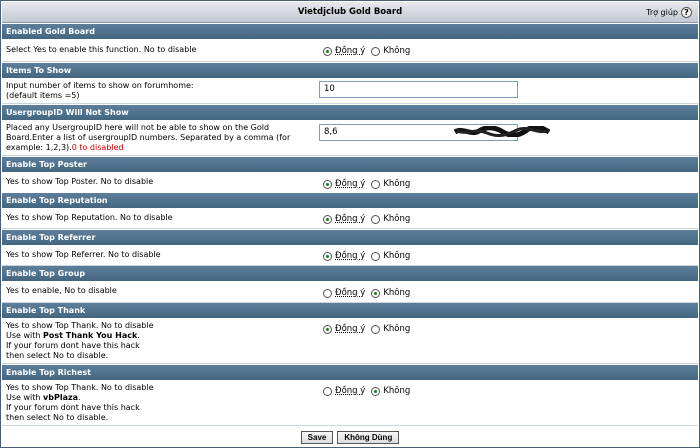 The image size is (700, 448). I want to click on form-footer: Save Không Dùng, so click(350, 437).